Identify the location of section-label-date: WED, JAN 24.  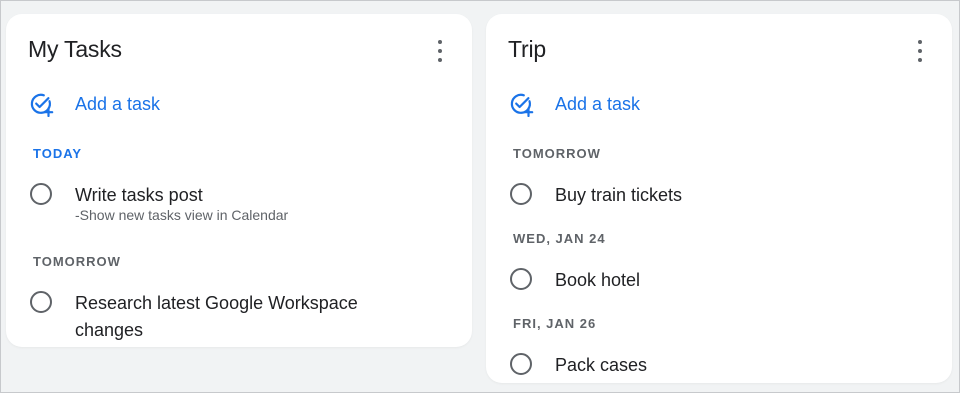
(559, 238).